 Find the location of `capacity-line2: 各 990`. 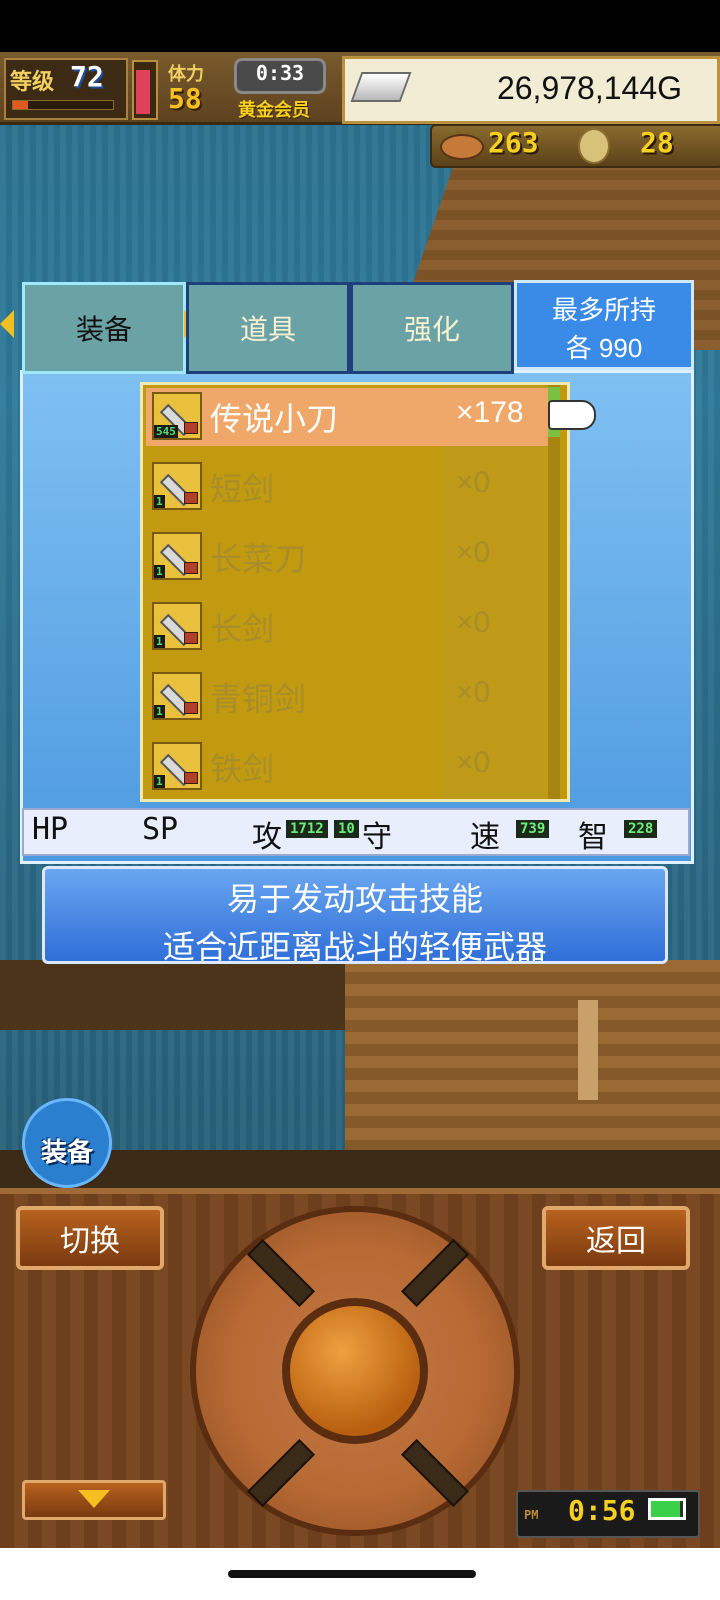

capacity-line2: 各 990 is located at coordinates (604, 348).